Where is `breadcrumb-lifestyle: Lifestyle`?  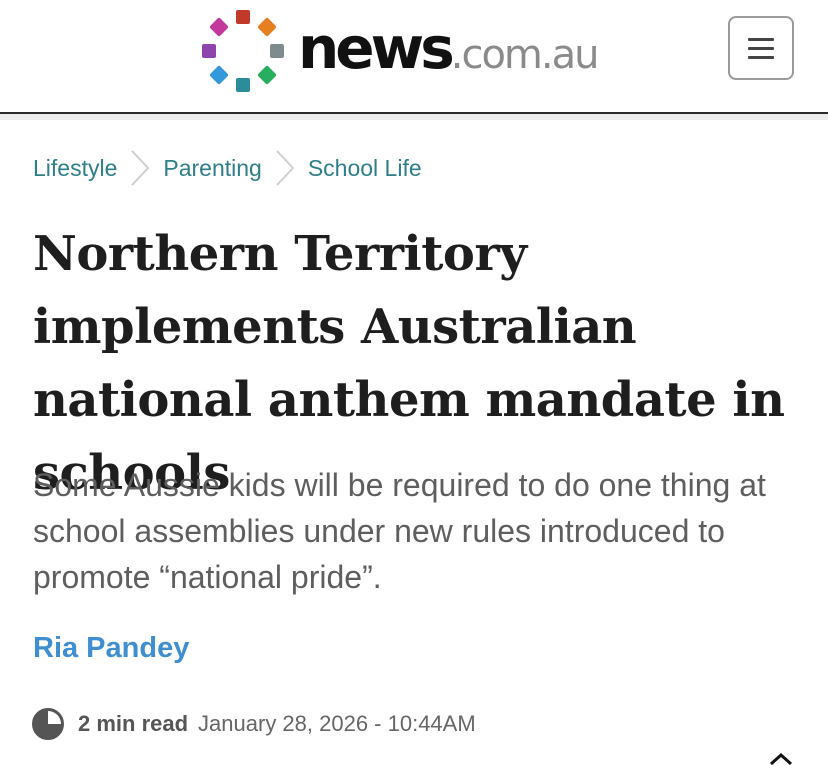
breadcrumb-lifestyle: Lifestyle is located at coordinates (75, 168).